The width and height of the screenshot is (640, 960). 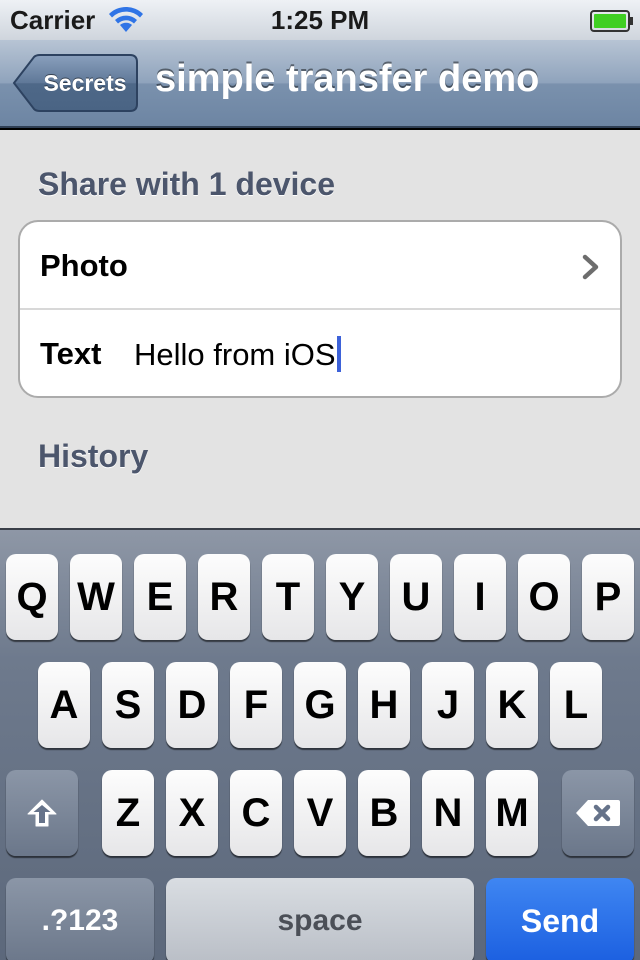 I want to click on key-s: S, so click(x=128, y=705).